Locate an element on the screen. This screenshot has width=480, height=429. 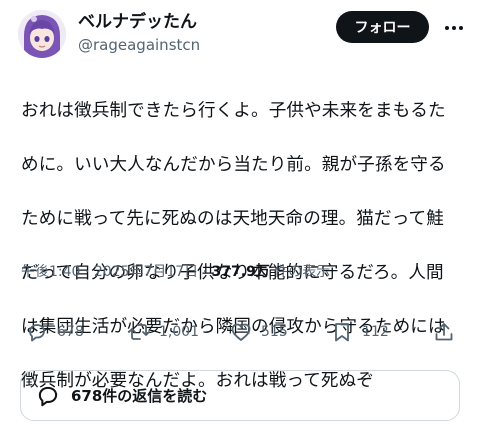
share-icon is located at coordinates (444, 332).